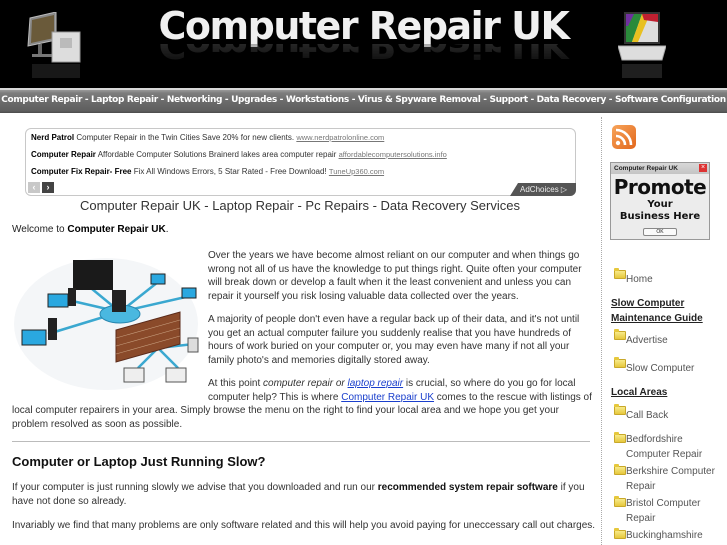 The height and width of the screenshot is (545, 727). What do you see at coordinates (670, 100) in the screenshot?
I see `nav-link-software-configuration: Software Configuration` at bounding box center [670, 100].